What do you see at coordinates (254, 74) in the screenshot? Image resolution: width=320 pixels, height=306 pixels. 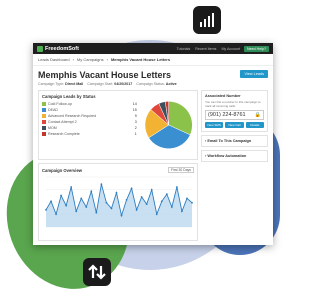 I see `view-leads-button: View Leads` at bounding box center [254, 74].